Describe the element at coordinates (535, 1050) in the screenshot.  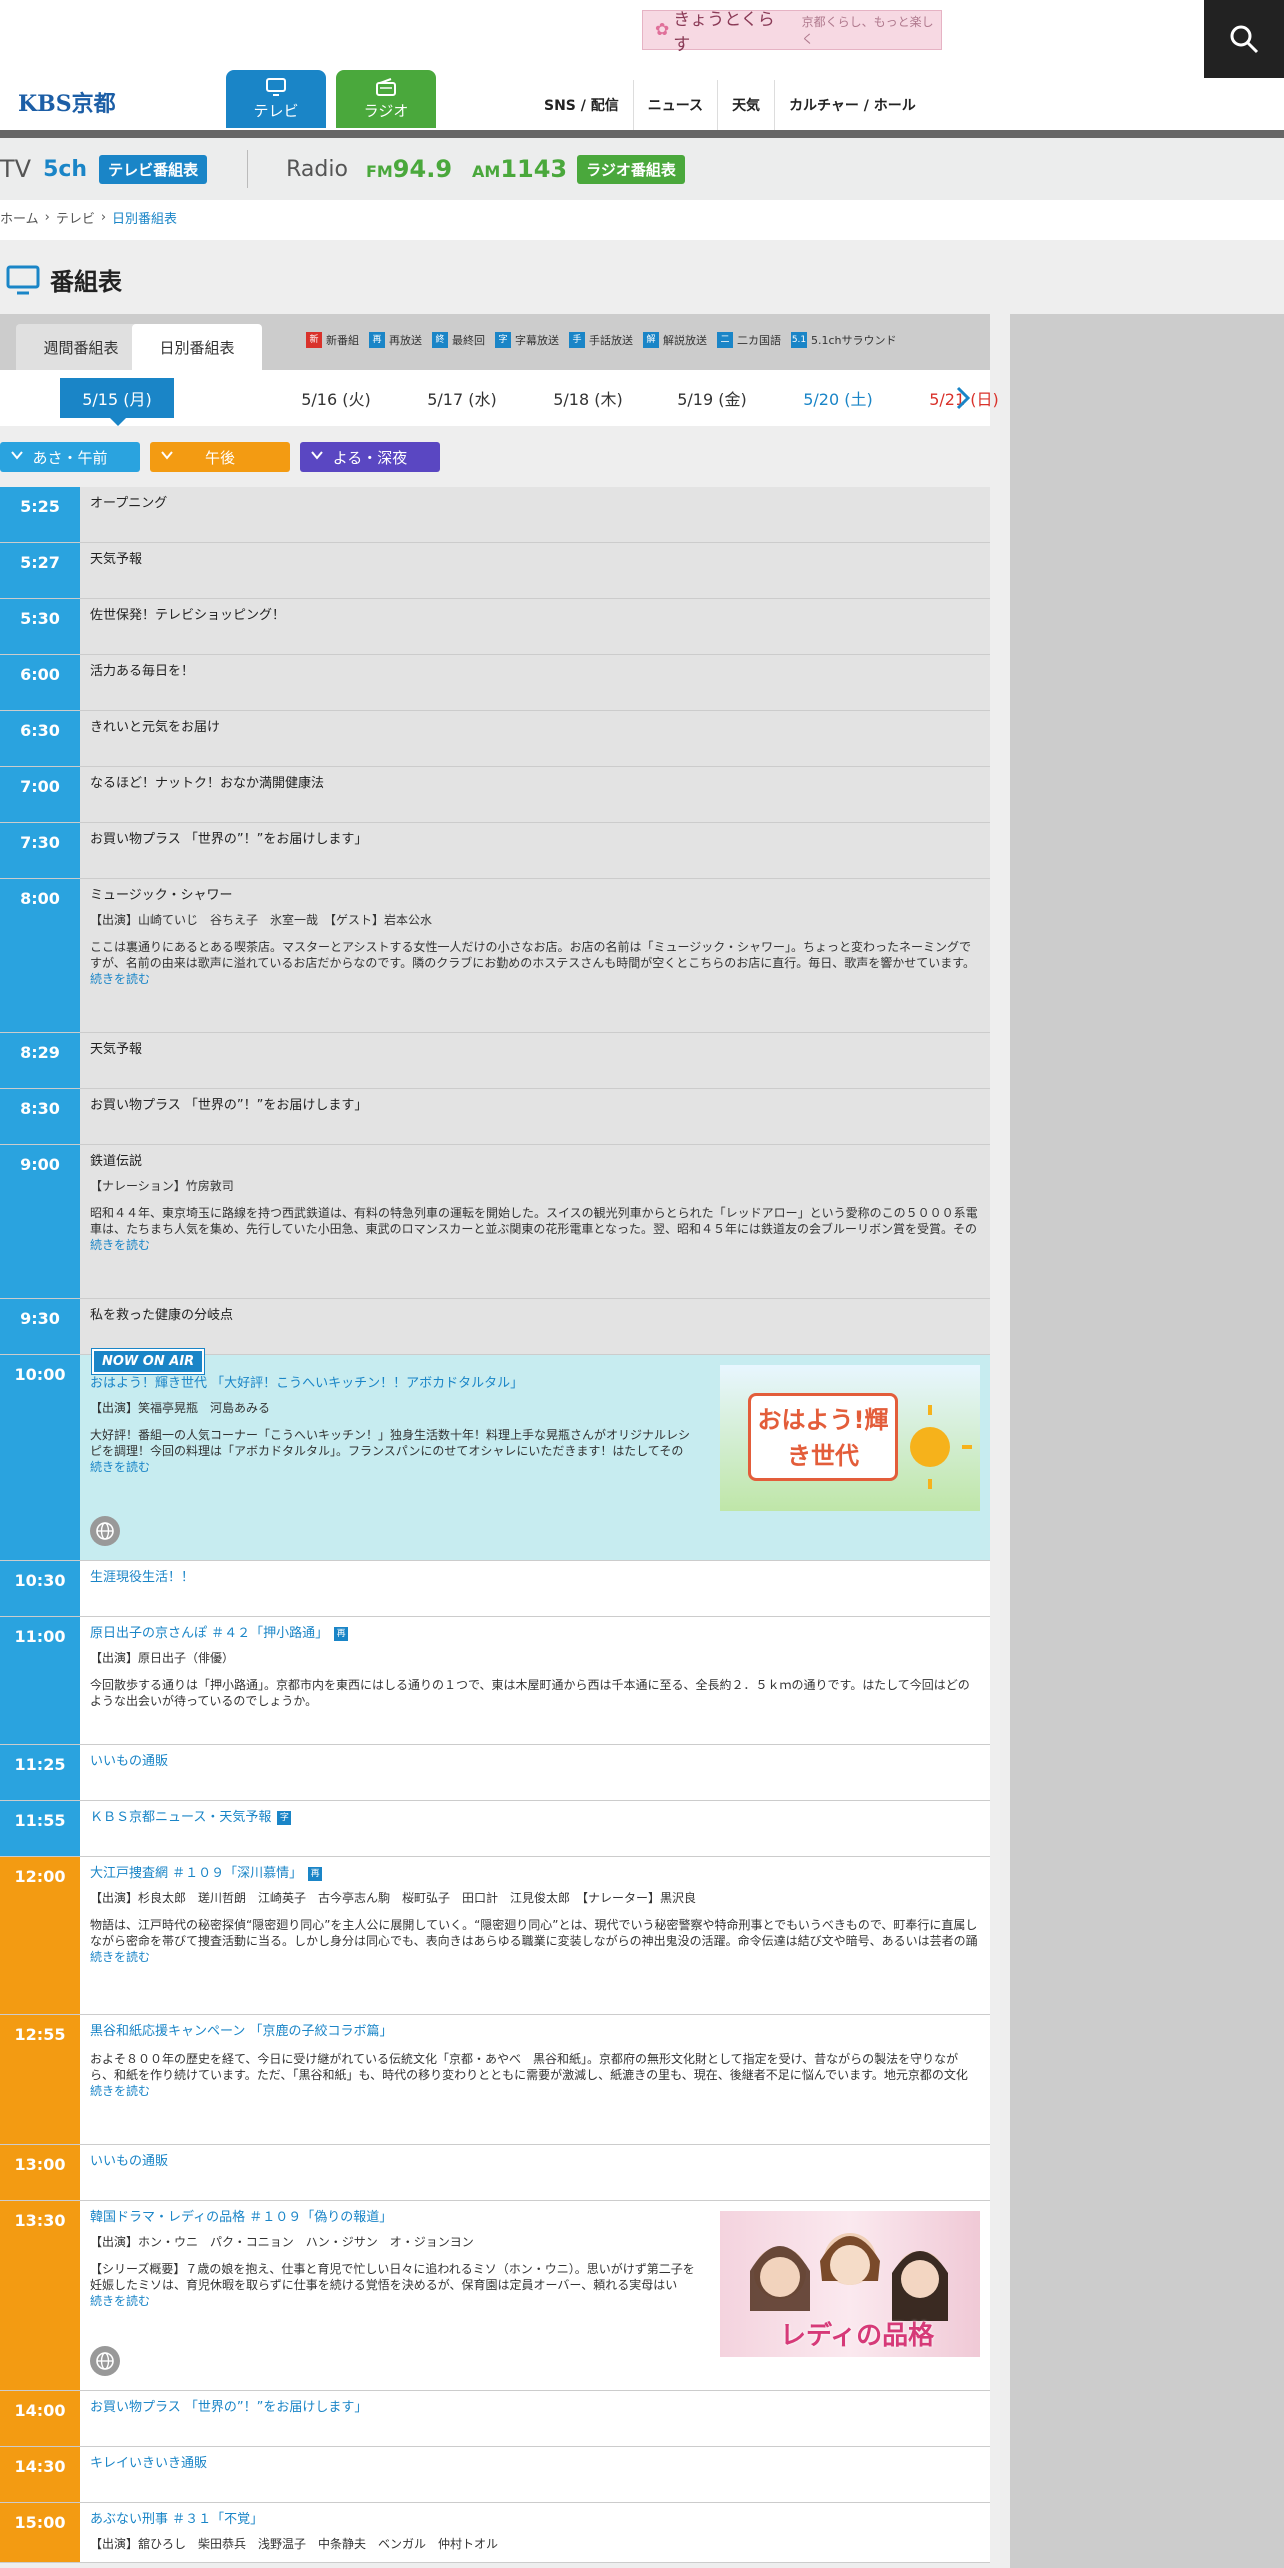
I see `program-title-wrap: 天気予報` at that location.